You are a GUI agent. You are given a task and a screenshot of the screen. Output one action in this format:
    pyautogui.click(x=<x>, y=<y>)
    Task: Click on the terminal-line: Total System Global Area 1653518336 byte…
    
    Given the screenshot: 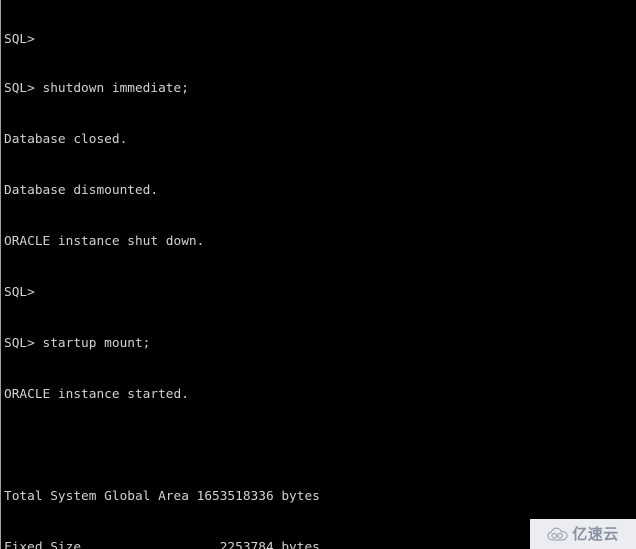 What is the action you would take?
    pyautogui.click(x=162, y=496)
    